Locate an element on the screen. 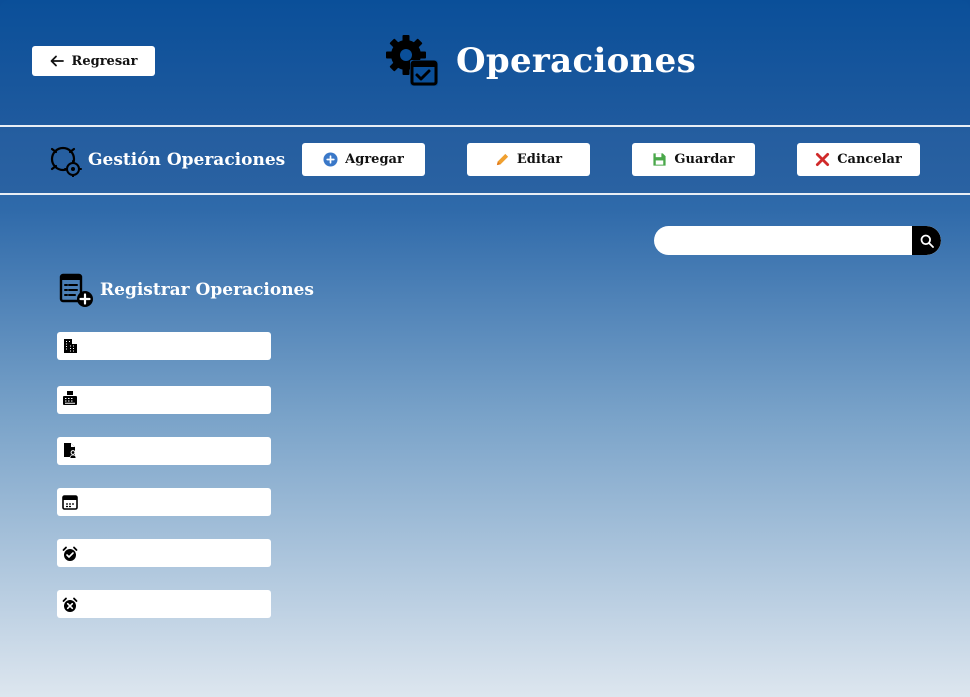  search-input is located at coordinates (783, 240).